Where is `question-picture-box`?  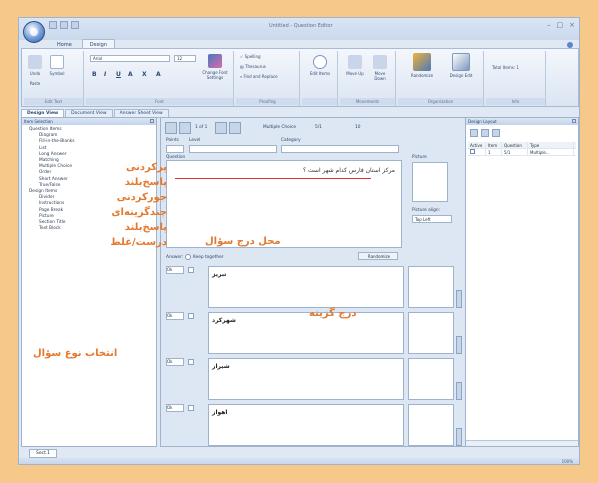 question-picture-box is located at coordinates (430, 182).